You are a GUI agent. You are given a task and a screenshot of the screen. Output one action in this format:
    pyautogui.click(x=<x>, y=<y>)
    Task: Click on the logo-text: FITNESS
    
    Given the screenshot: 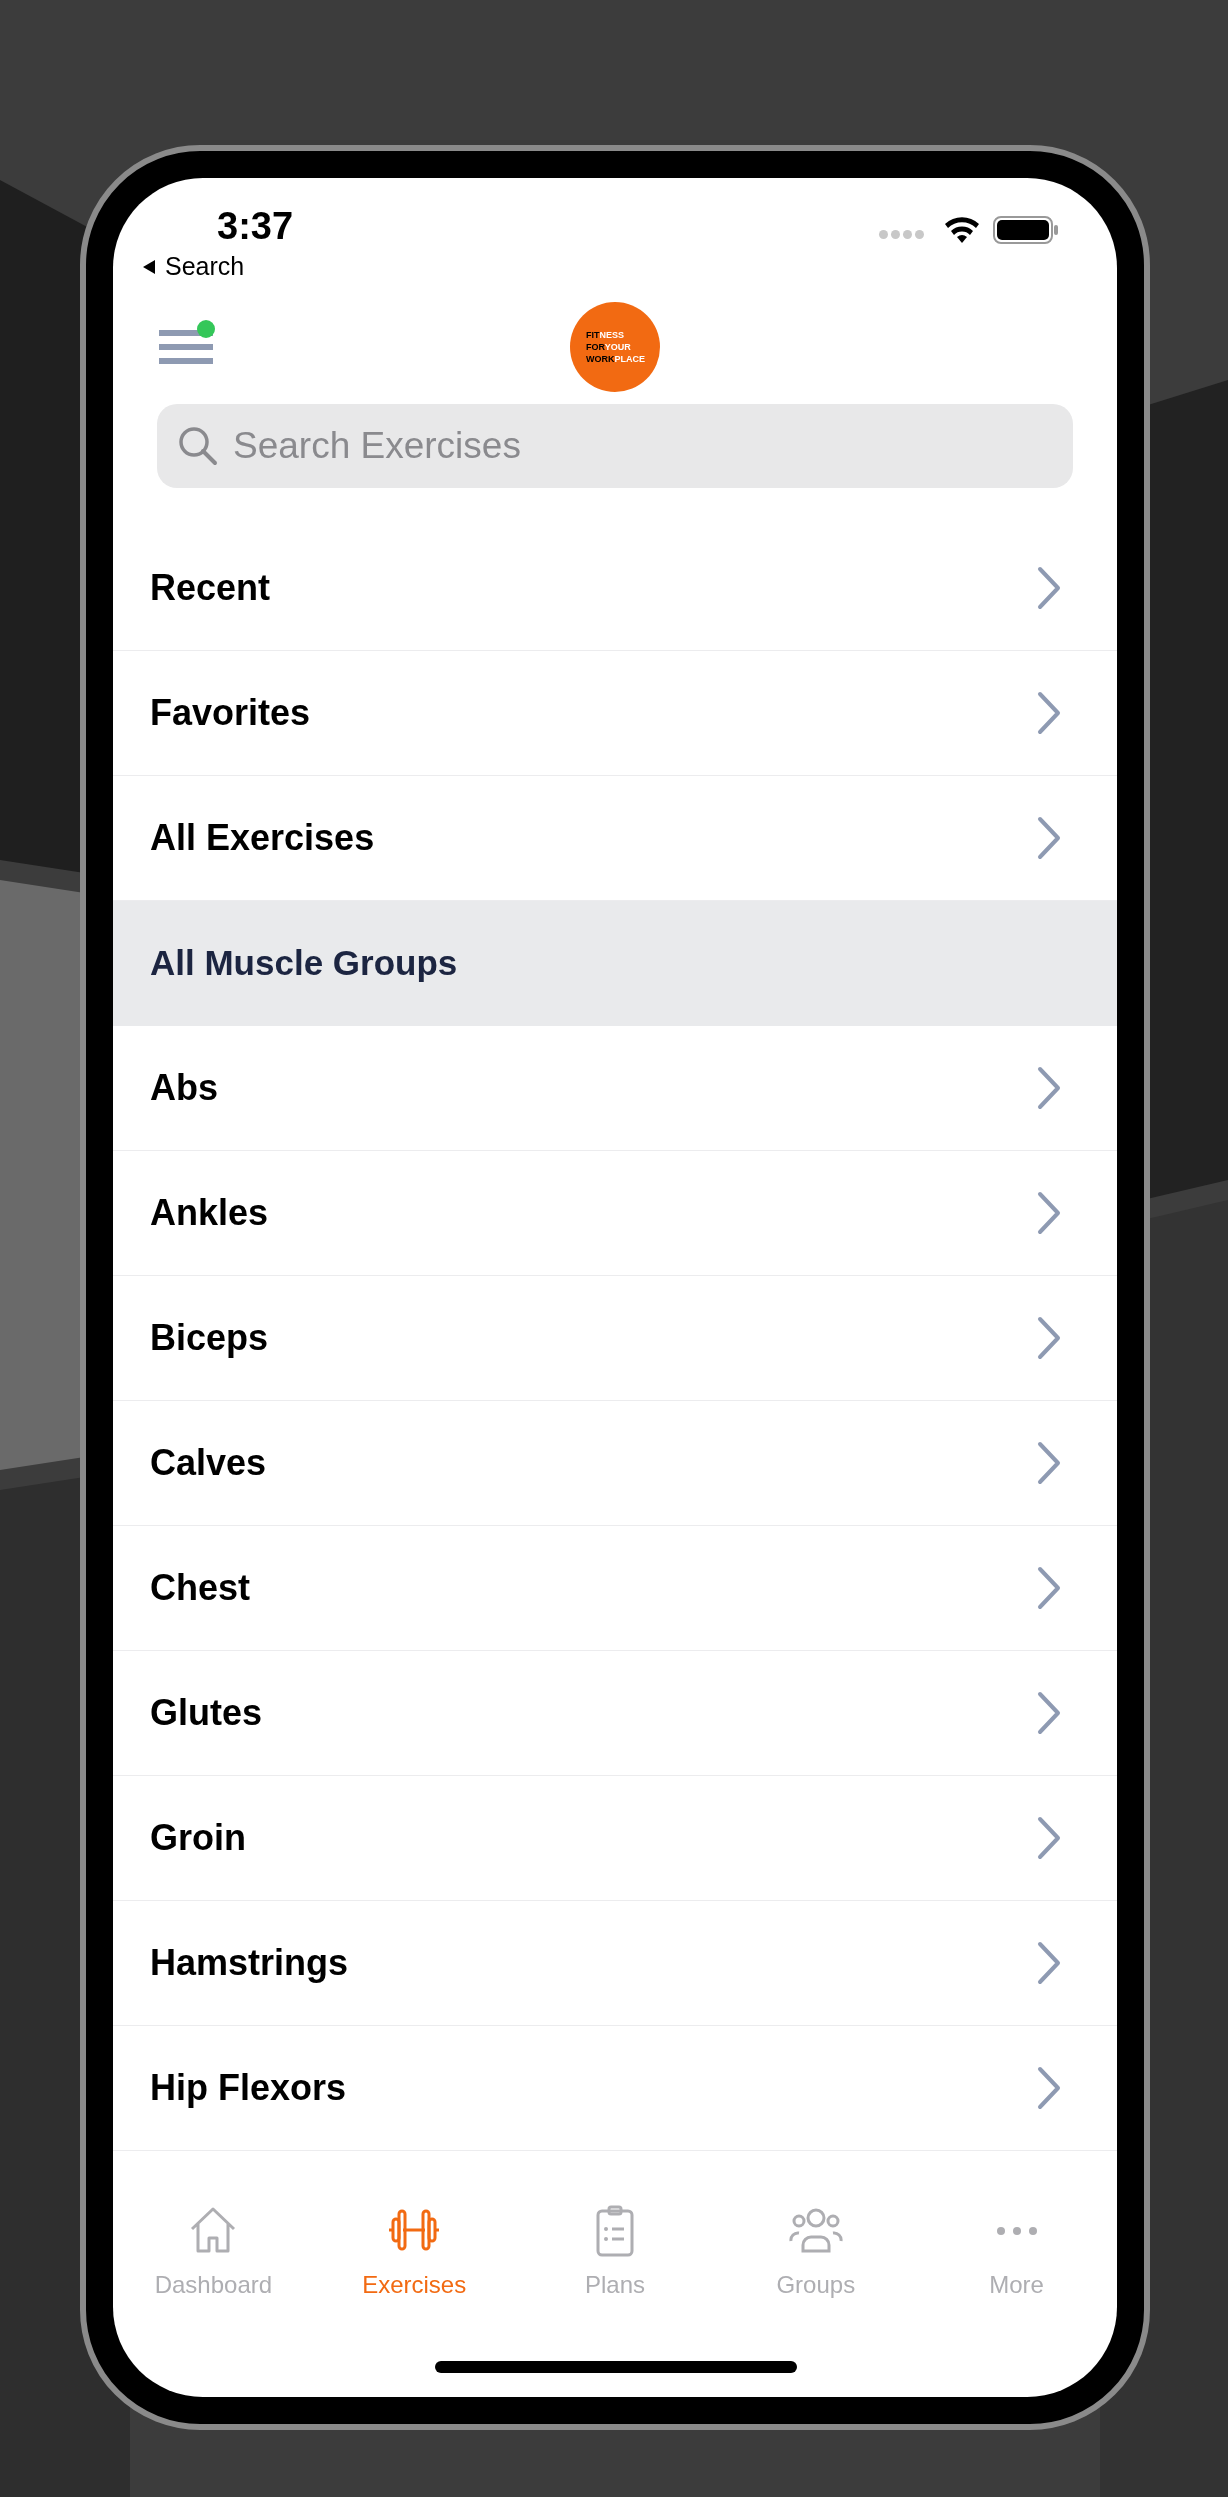 What is the action you would take?
    pyautogui.click(x=605, y=335)
    